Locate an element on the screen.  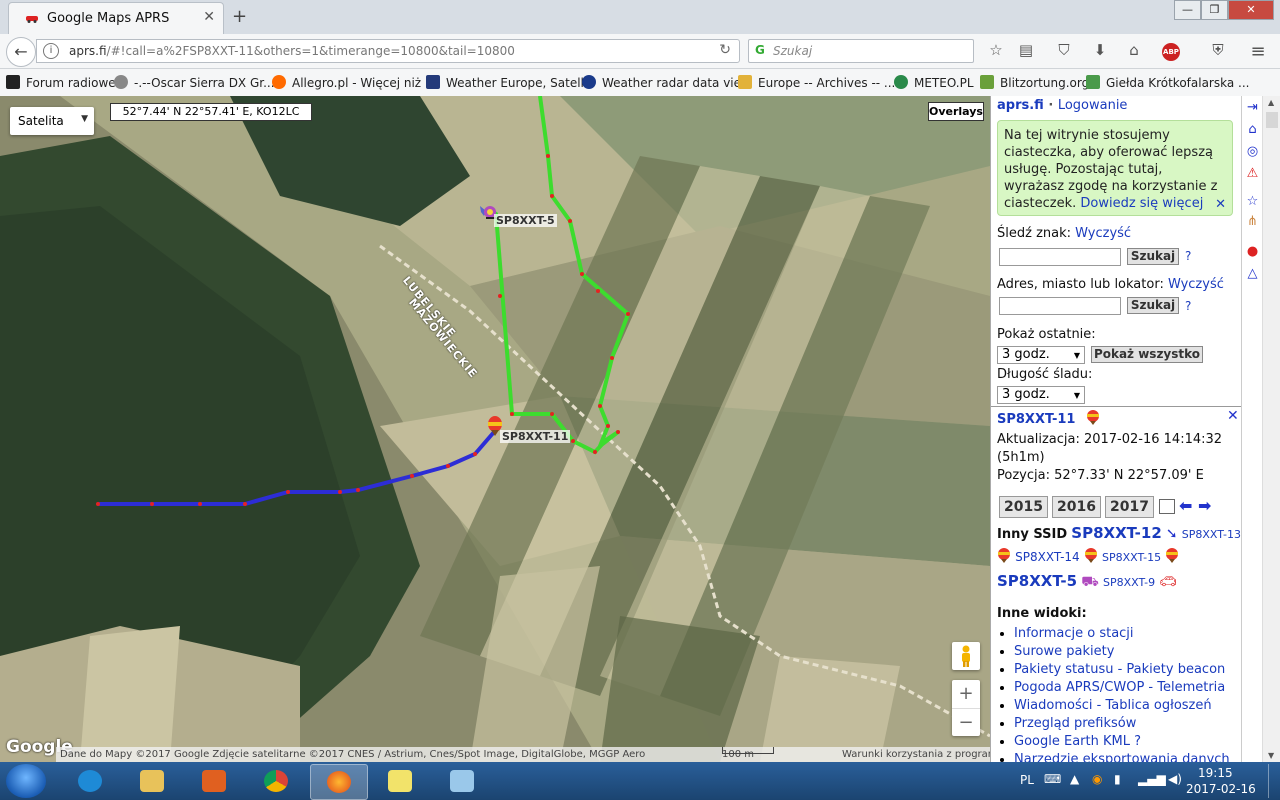
close-icon: ✕ is located at coordinates (1220, 204).